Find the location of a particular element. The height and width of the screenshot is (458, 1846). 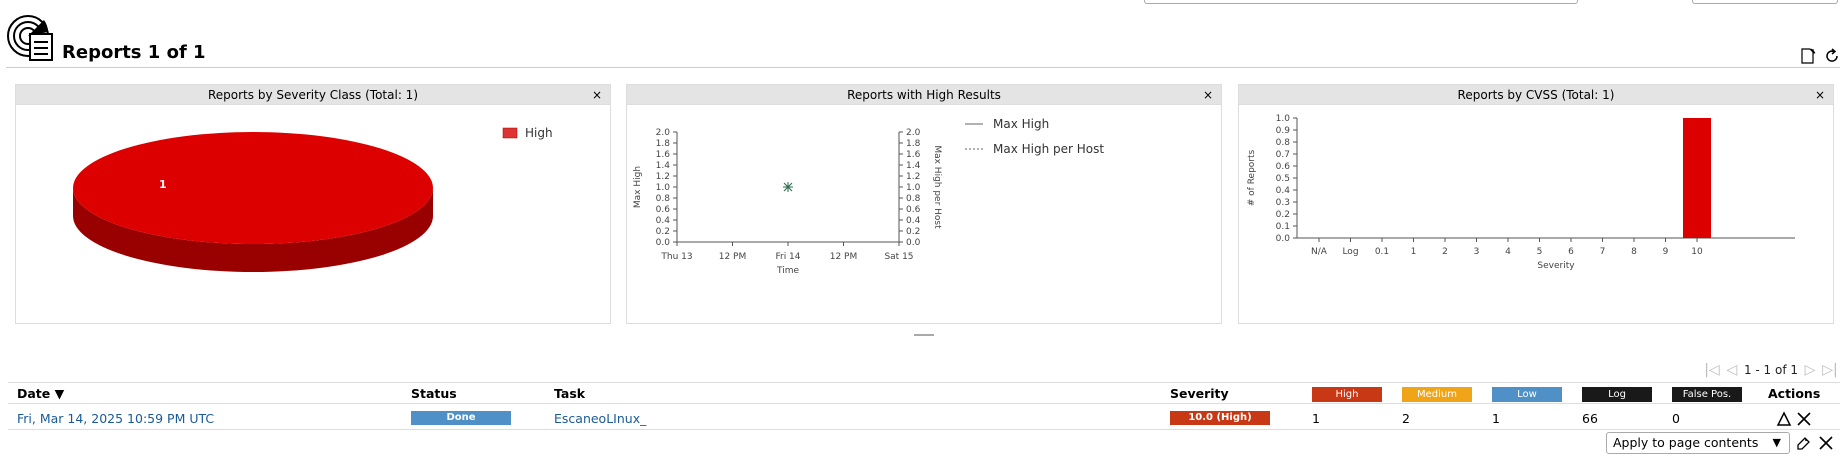

data-point-max-high is located at coordinates (788, 187).